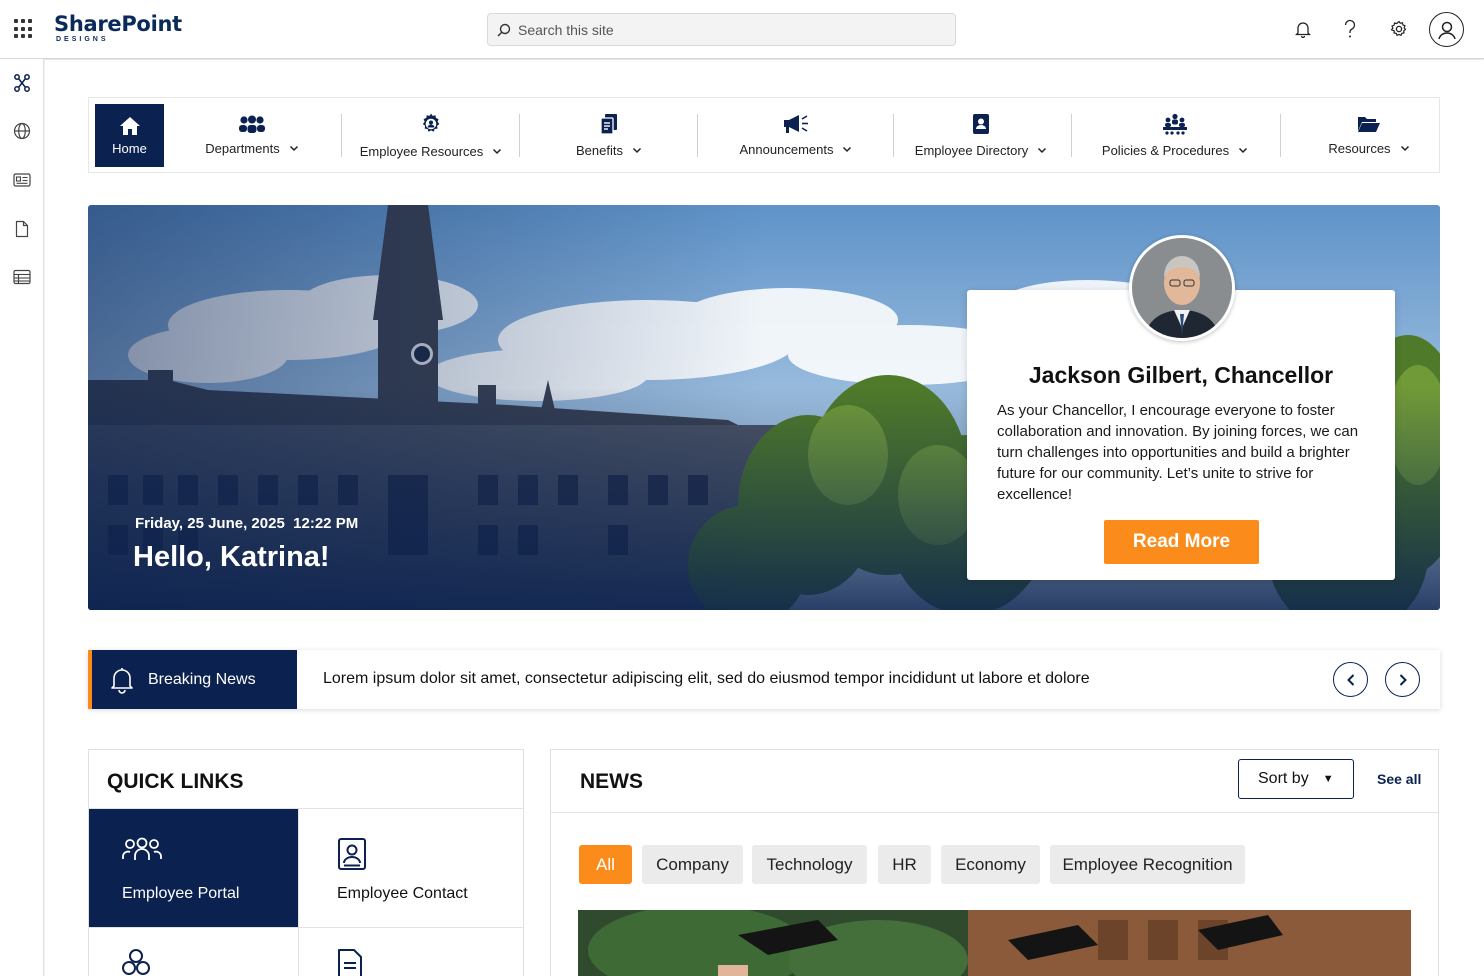 This screenshot has height=976, width=1484. Describe the element at coordinates (82, 39) in the screenshot. I see `logo-subtext: DESIGNS` at that location.